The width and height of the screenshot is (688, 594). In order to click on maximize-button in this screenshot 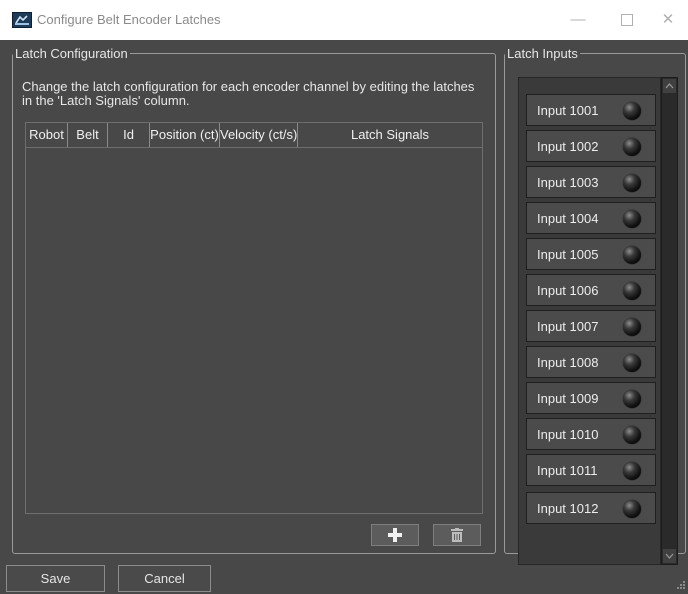, I will do `click(627, 20)`.